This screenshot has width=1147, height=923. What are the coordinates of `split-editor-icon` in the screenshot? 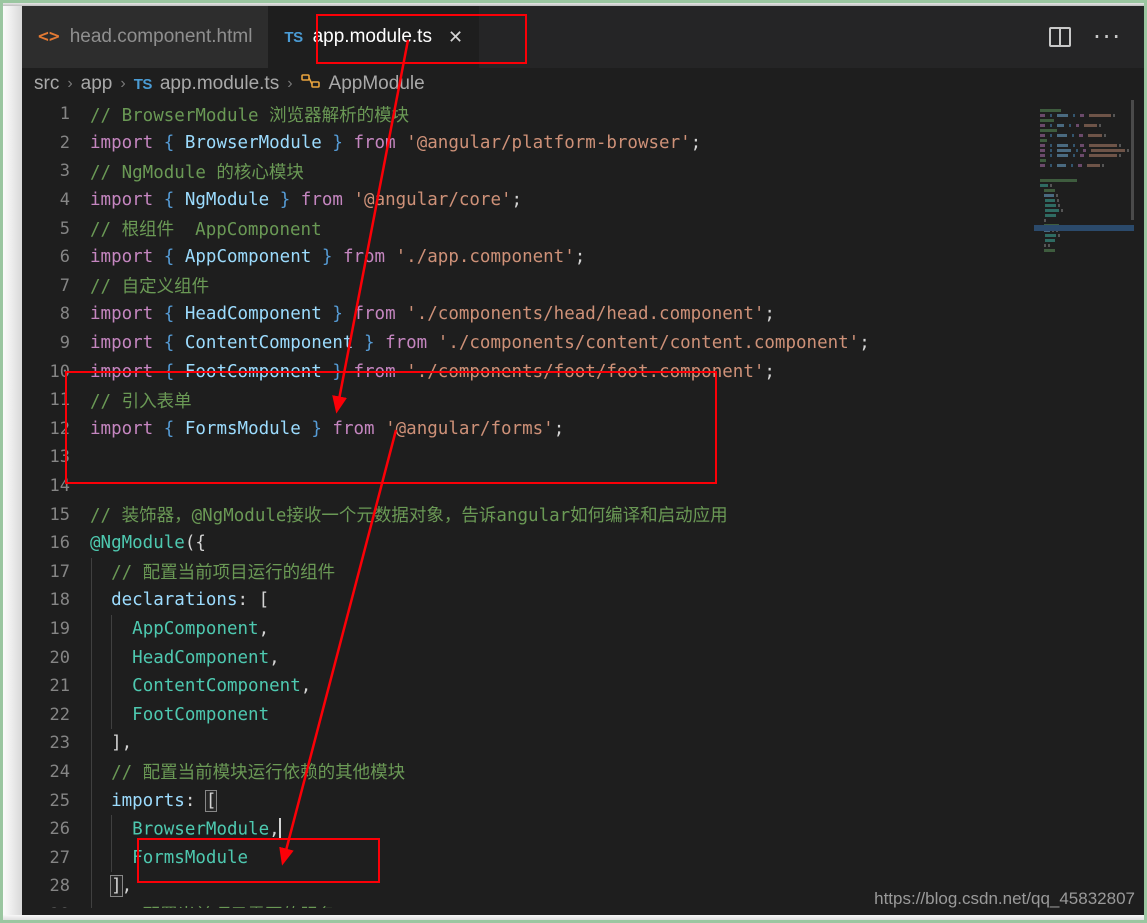 It's located at (1060, 37).